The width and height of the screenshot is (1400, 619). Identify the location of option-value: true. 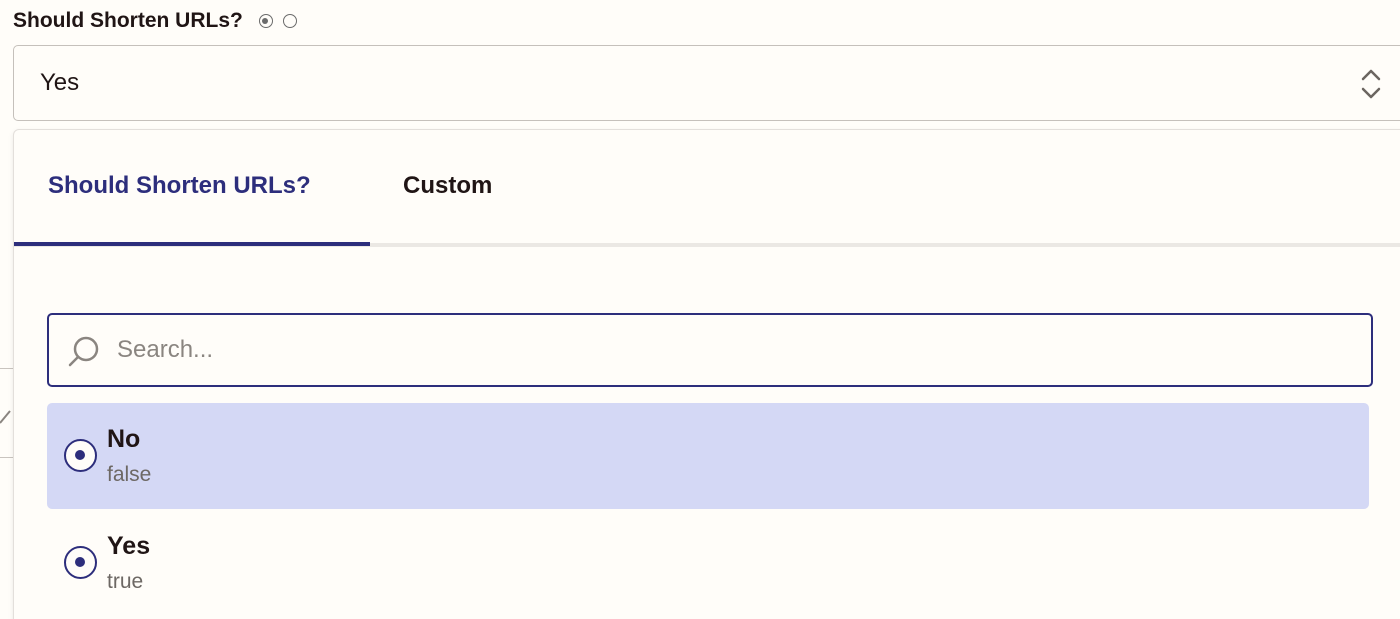
(125, 581).